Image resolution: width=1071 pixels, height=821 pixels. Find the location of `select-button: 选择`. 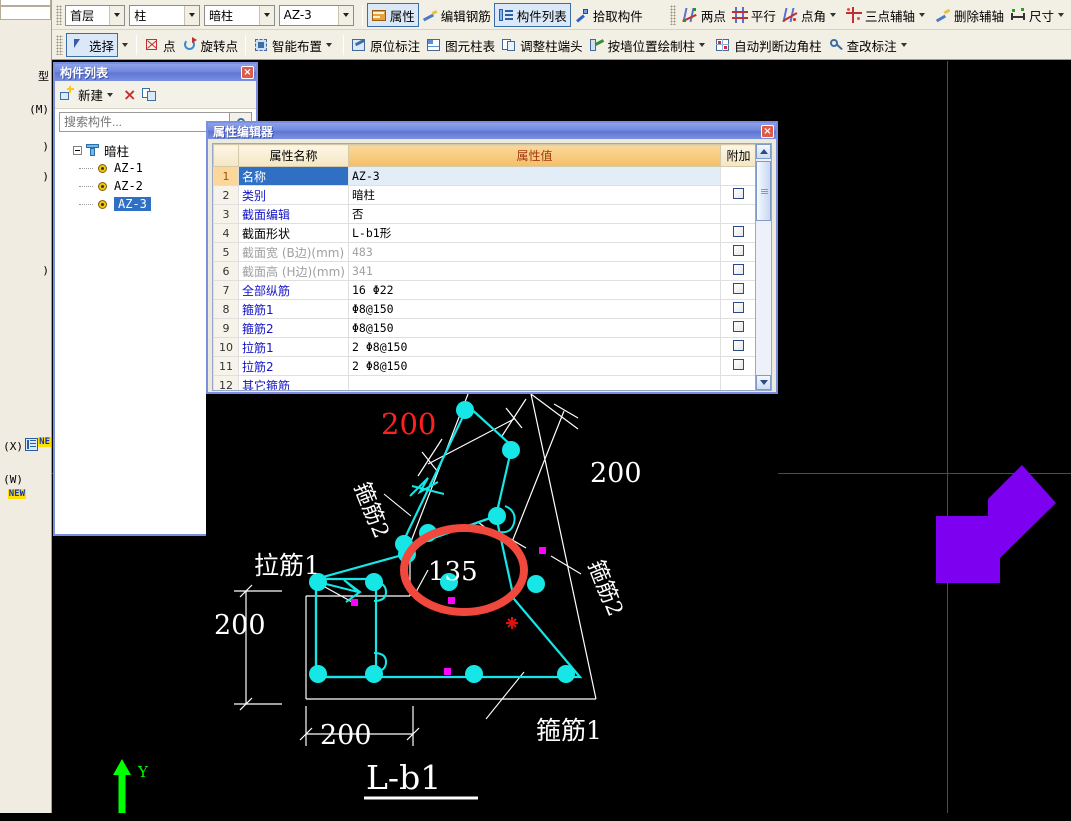

select-button: 选择 is located at coordinates (92, 45).